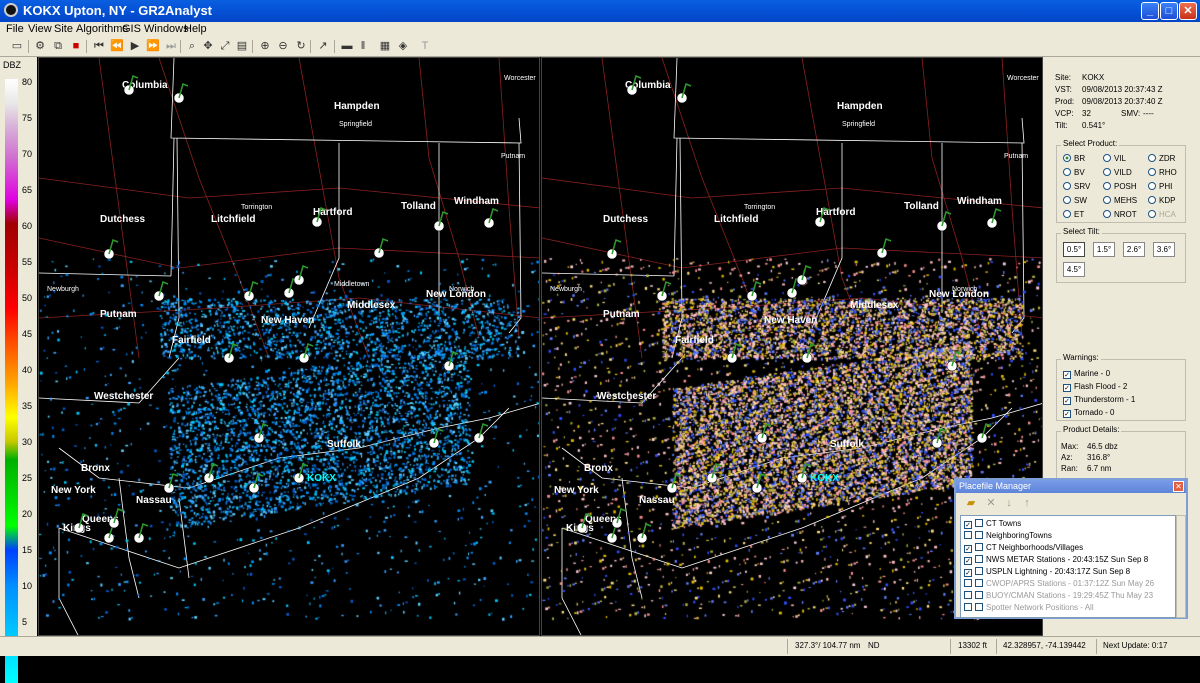  Describe the element at coordinates (131, 29) in the screenshot. I see `menu-gis: GIS` at that location.